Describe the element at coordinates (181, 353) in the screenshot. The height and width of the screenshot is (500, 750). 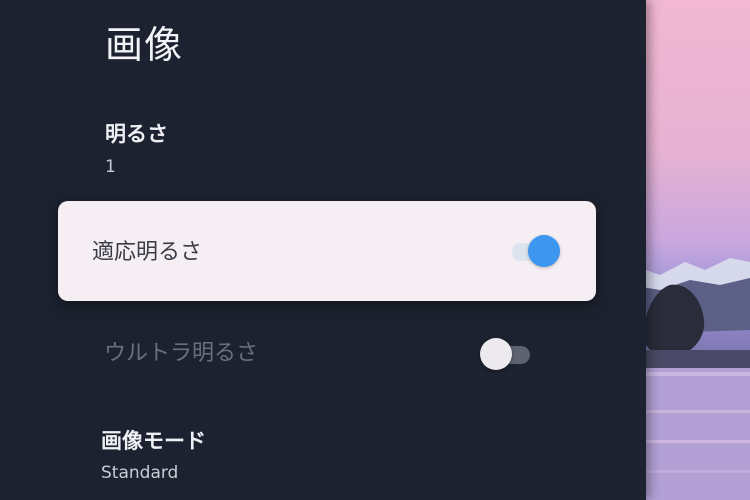
I see `ultra-brightness-label: ウルトラ明るさ` at that location.